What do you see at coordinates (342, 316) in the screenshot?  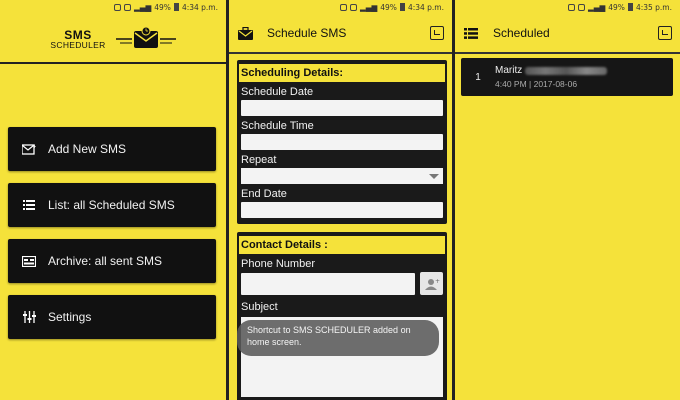 I see `contact-details-card: Contact Details : Phone Number + Subject` at bounding box center [342, 316].